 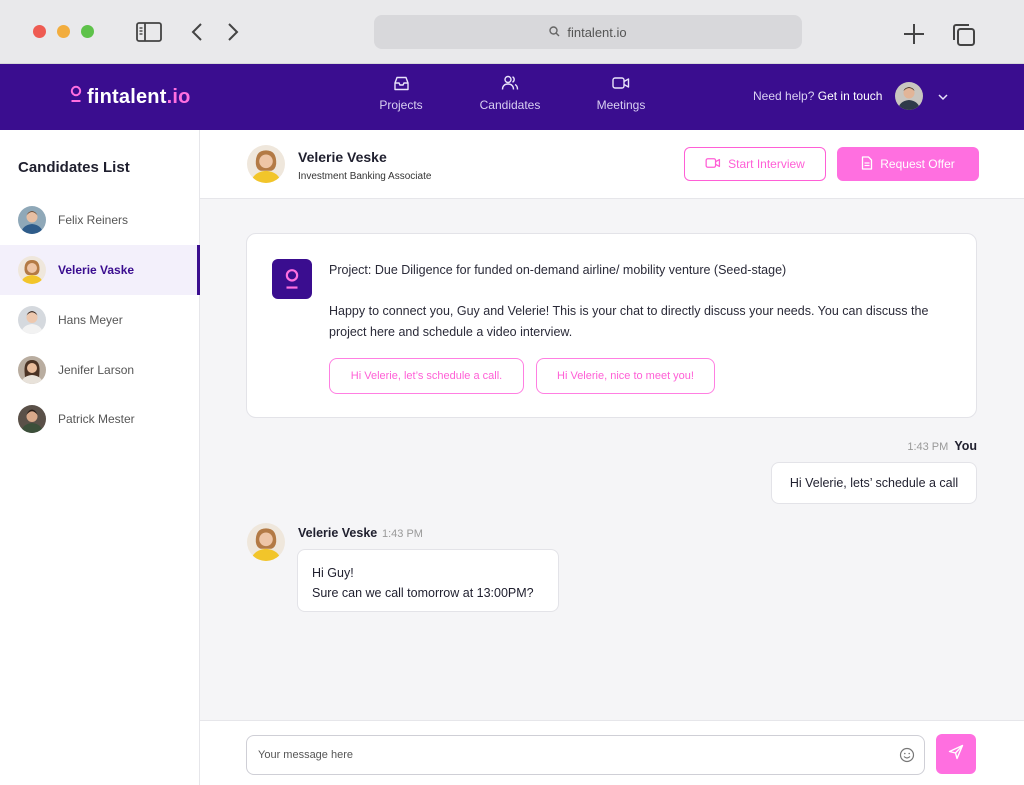 I want to click on help-text: Need help? Get in touch, so click(x=818, y=96).